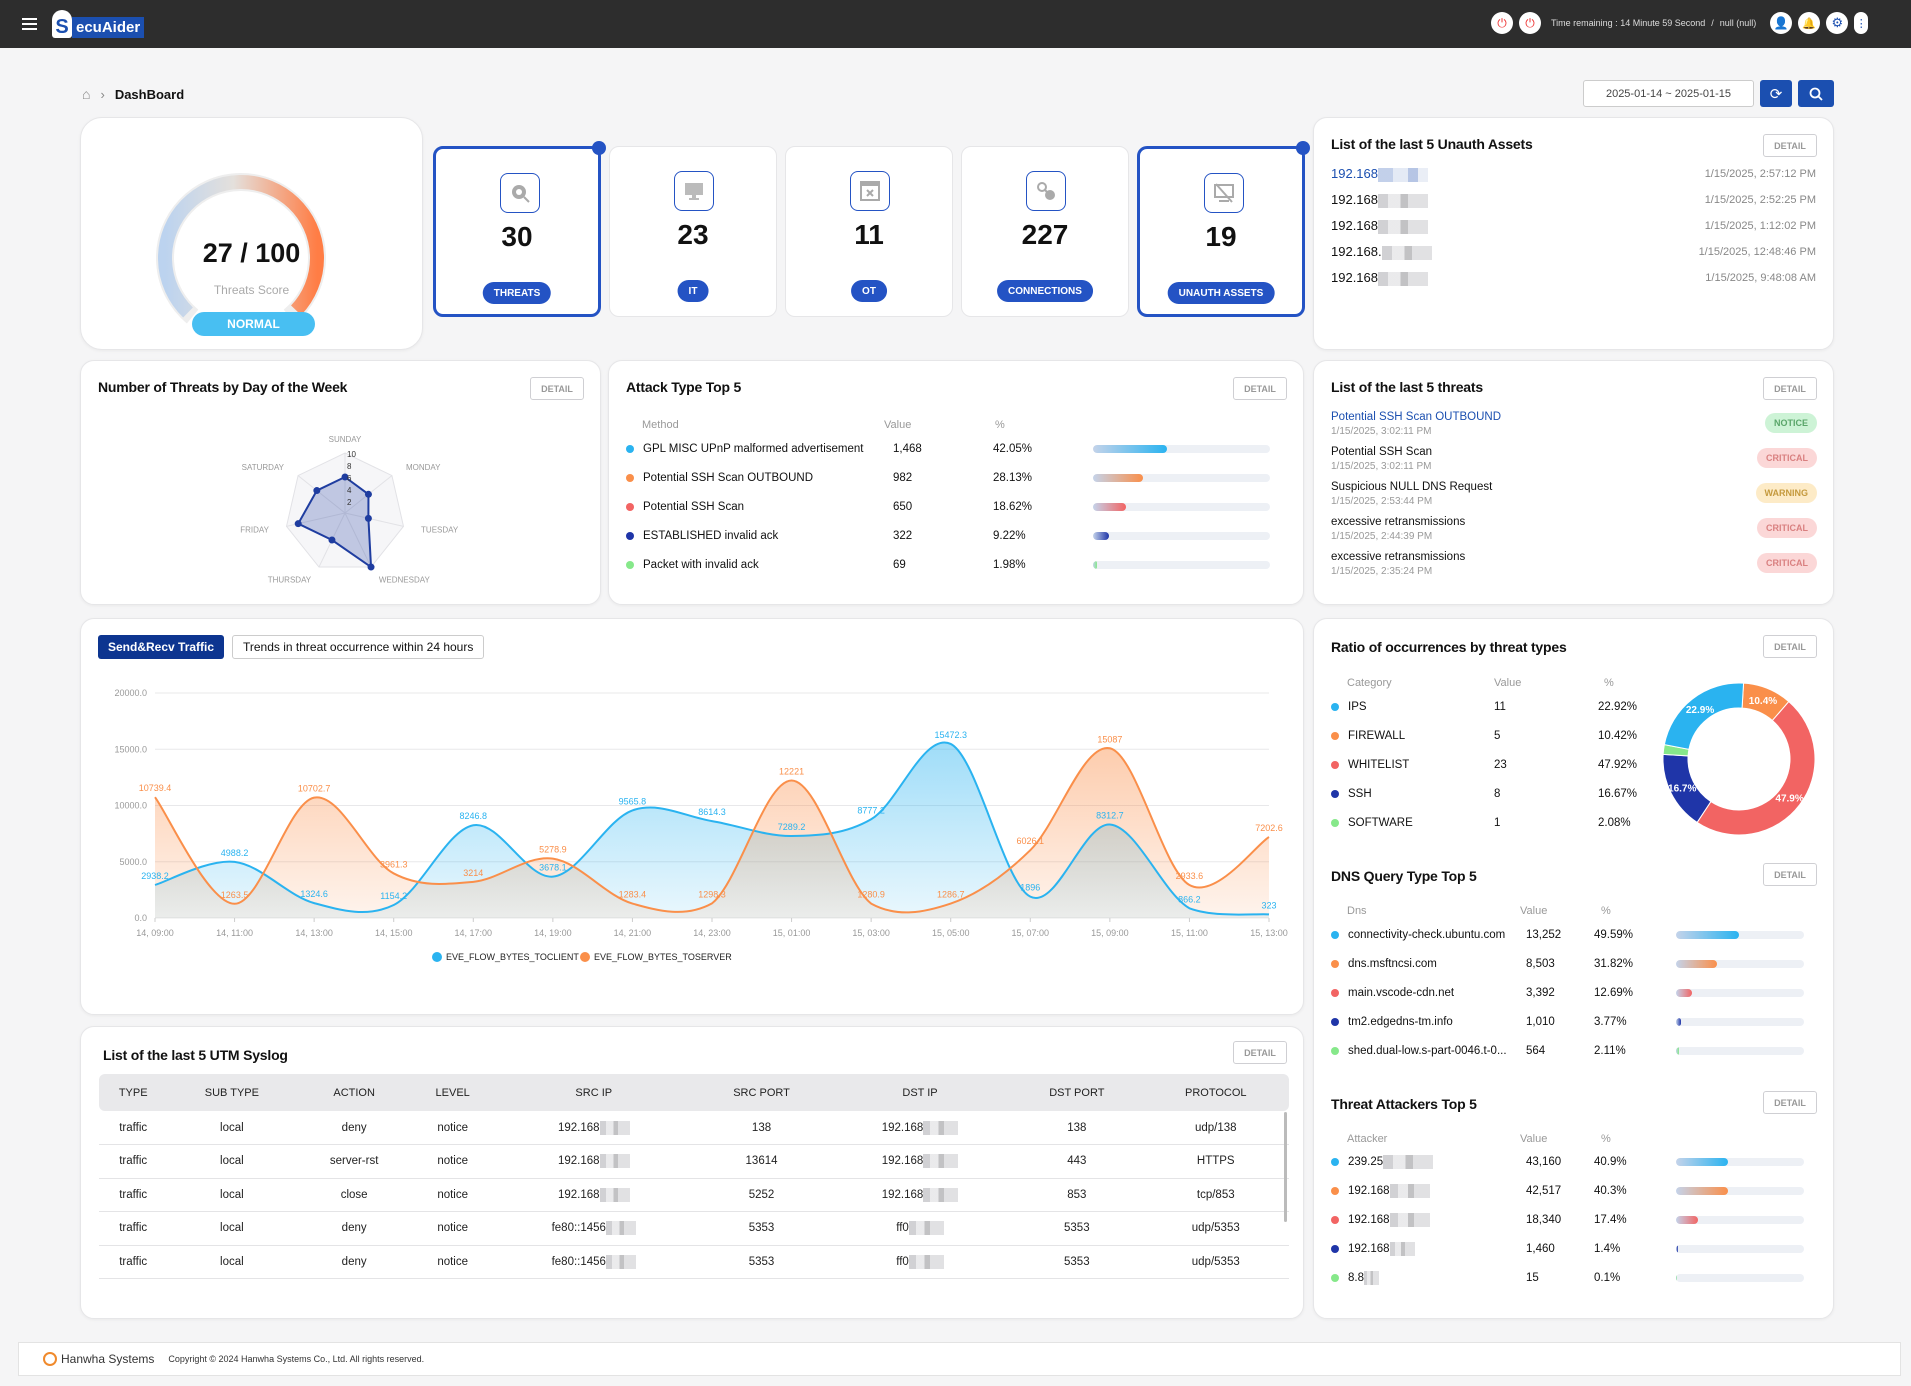 The image size is (1911, 1386). What do you see at coordinates (133, 1092) in the screenshot?
I see `column-header: TYPE` at bounding box center [133, 1092].